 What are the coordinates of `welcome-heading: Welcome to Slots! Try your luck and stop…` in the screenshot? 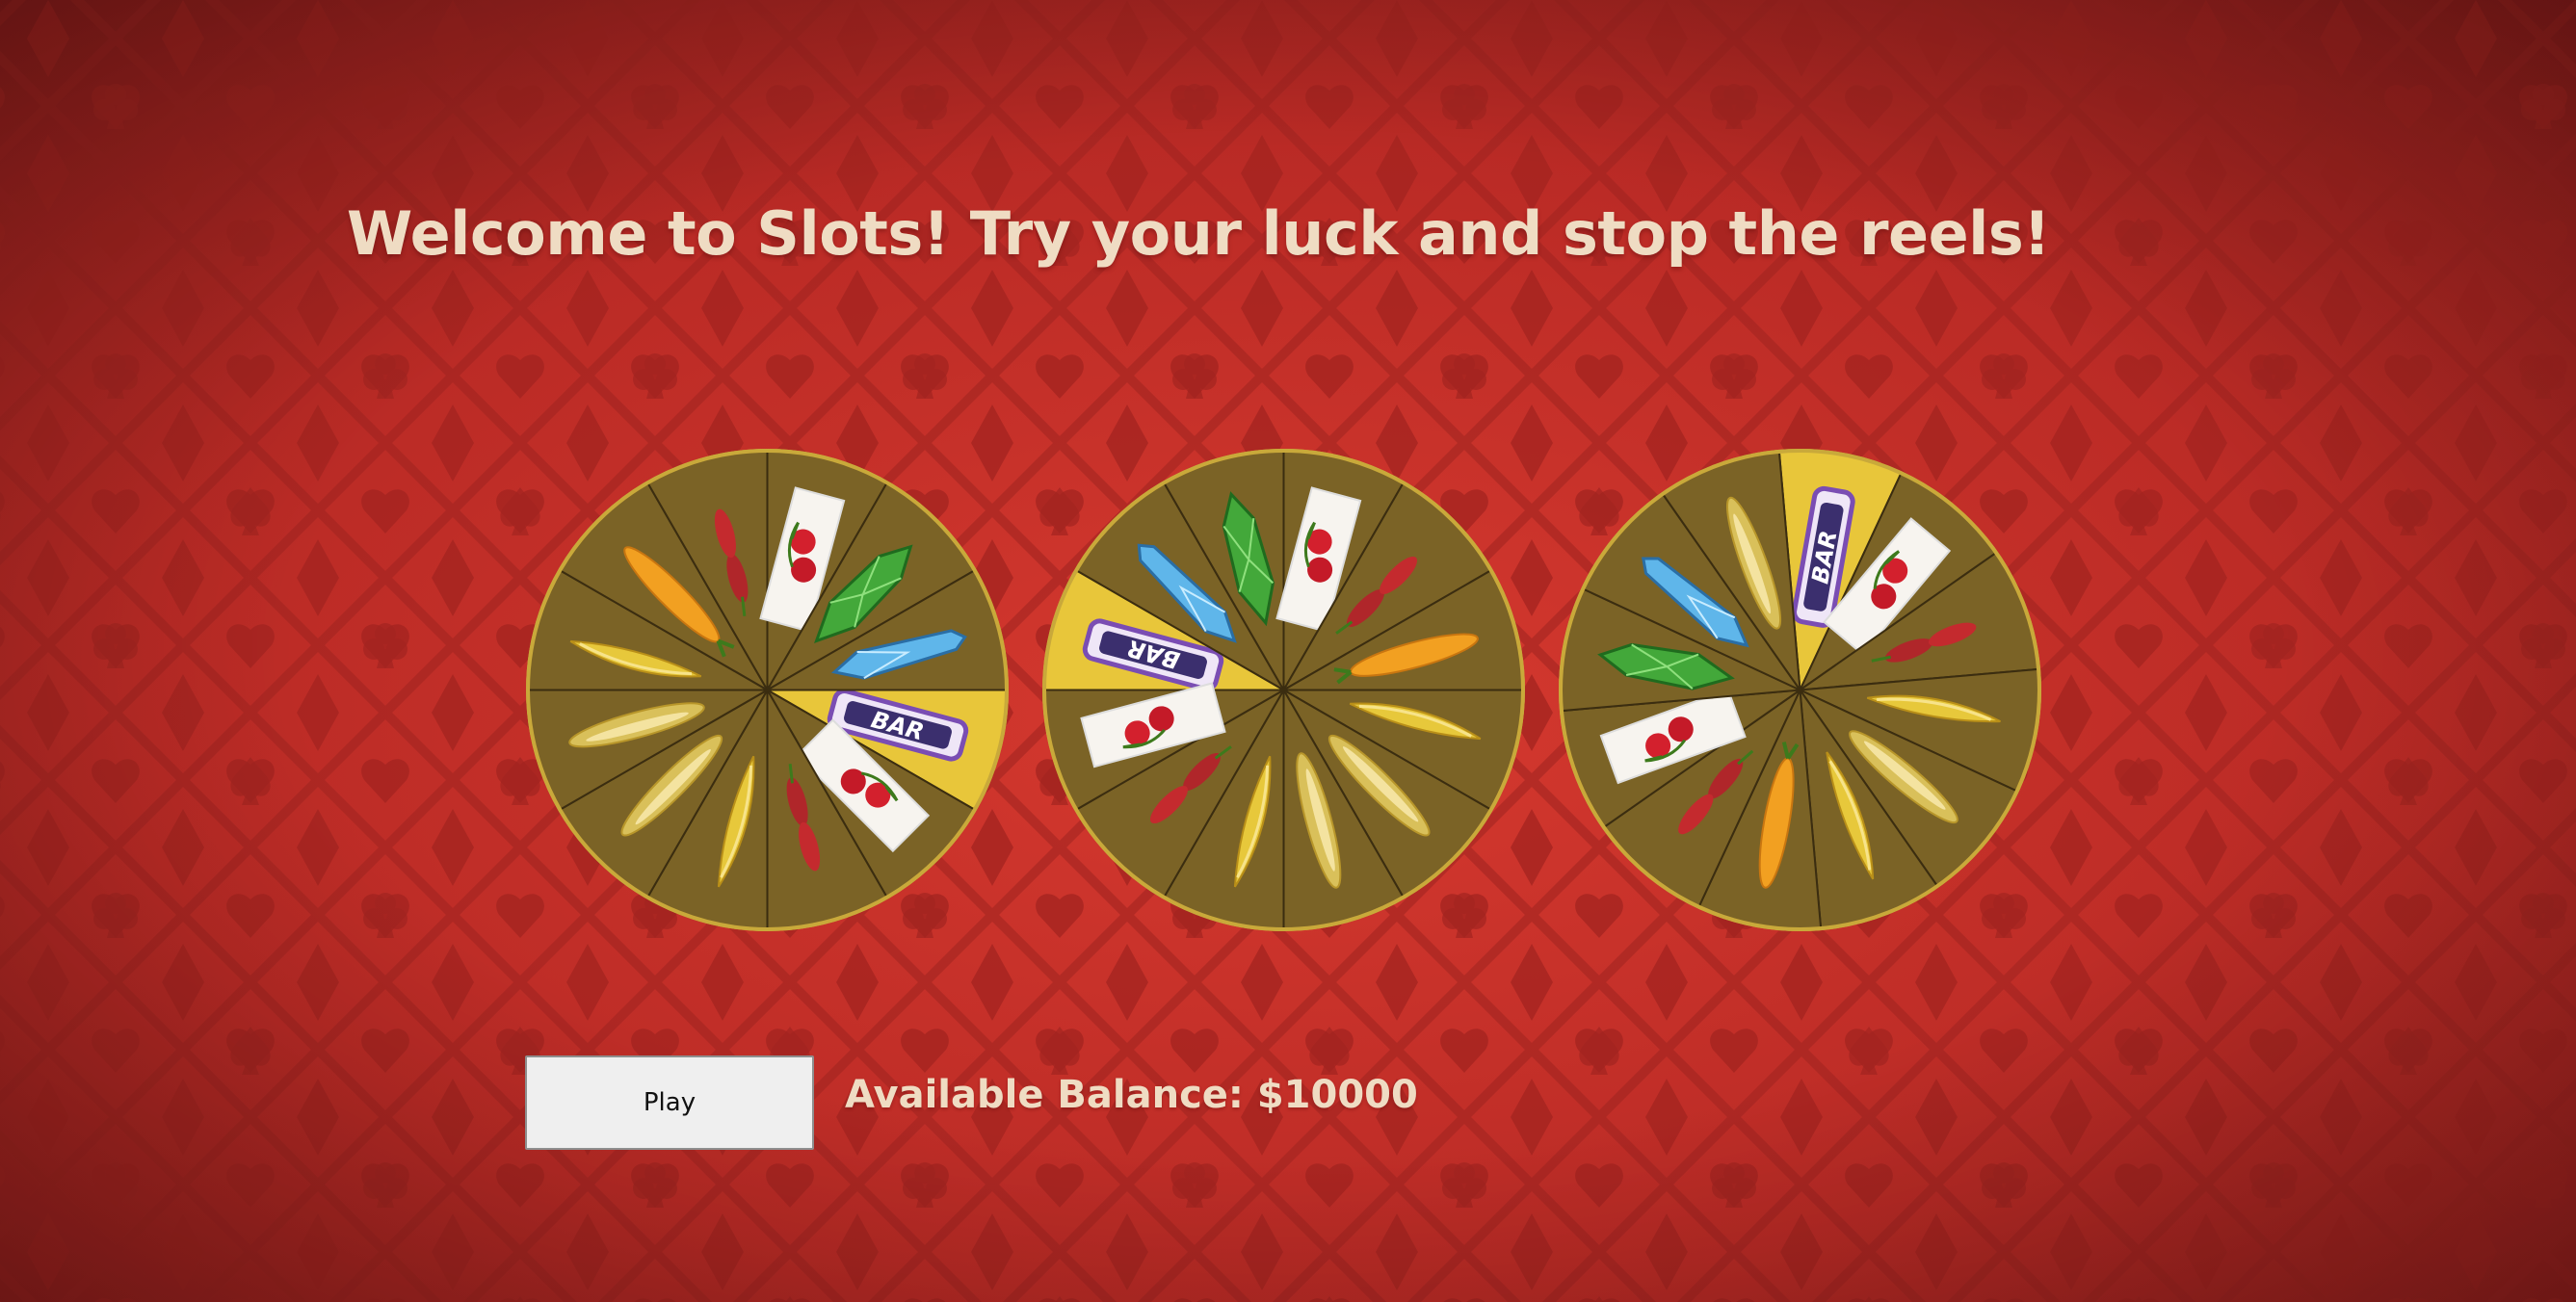 It's located at (1198, 234).